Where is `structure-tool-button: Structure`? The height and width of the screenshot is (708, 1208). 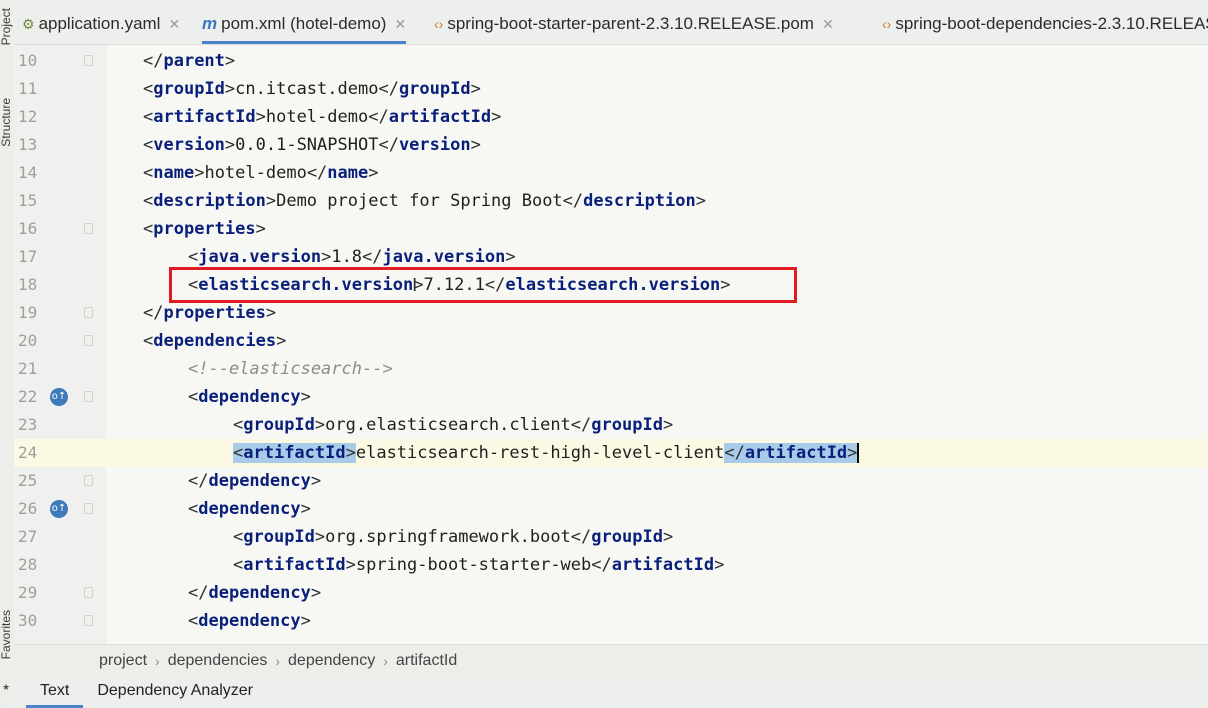
structure-tool-button: Structure is located at coordinates (7, 122).